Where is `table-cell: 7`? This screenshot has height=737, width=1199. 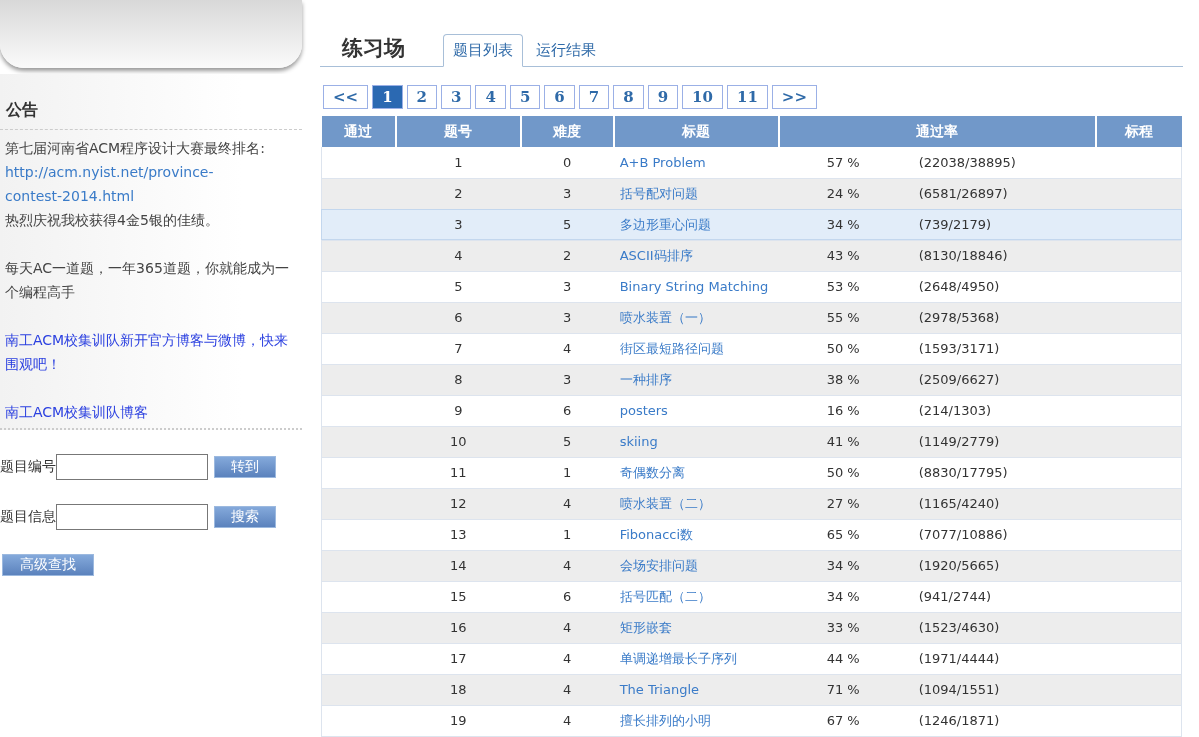
table-cell: 7 is located at coordinates (458, 348).